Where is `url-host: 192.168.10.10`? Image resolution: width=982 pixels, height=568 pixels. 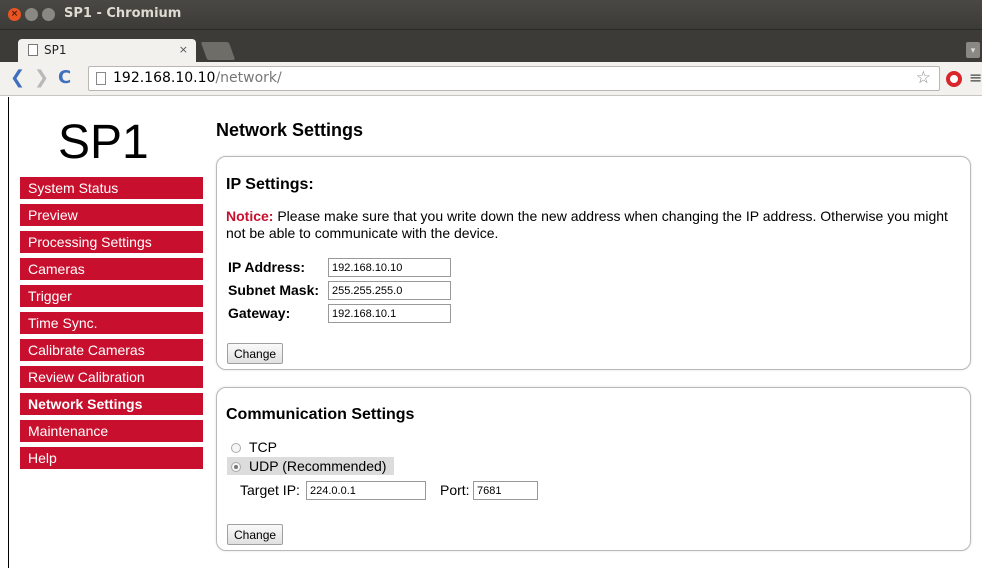 url-host: 192.168.10.10 is located at coordinates (164, 78).